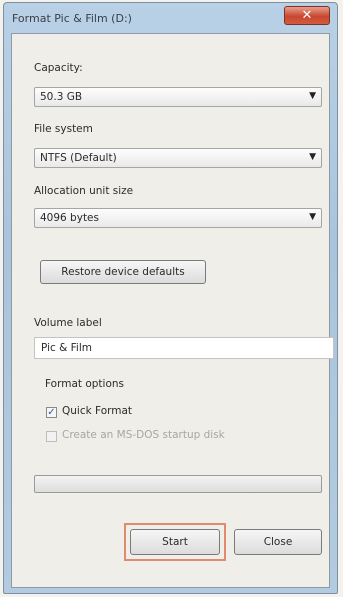  I want to click on close-icon: ✕, so click(307, 15).